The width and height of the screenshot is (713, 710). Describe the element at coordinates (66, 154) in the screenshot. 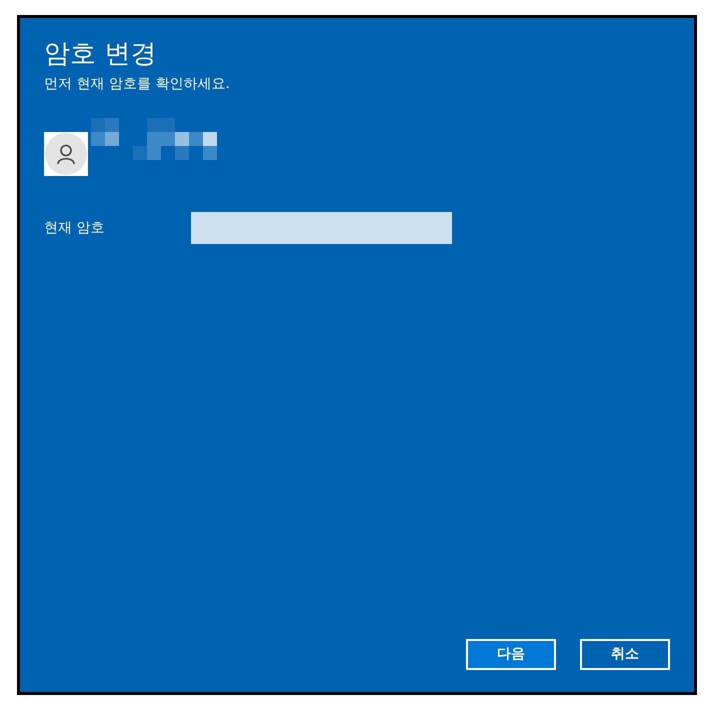

I see `user-avatar-icon` at that location.